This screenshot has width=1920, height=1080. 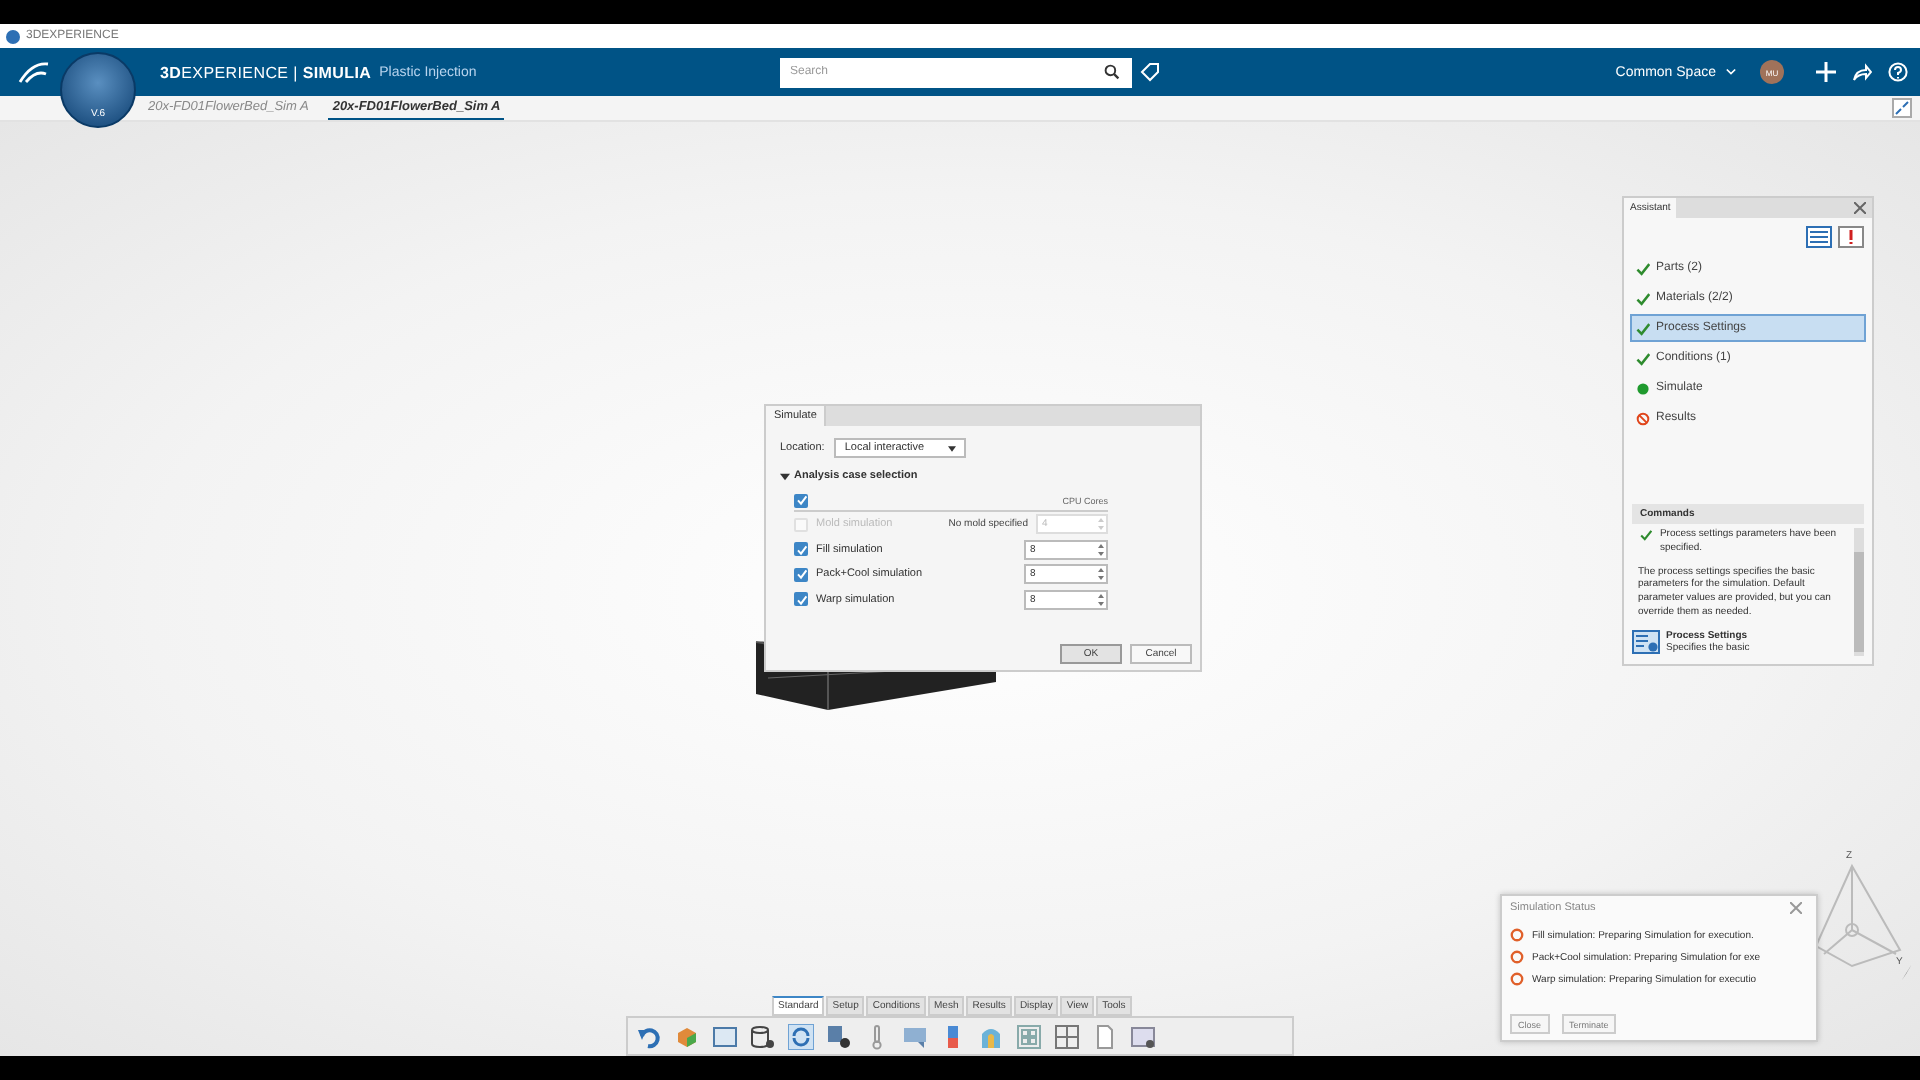 I want to click on app-brand: 3DEXPERIENCE | SIMULIA, so click(x=266, y=72).